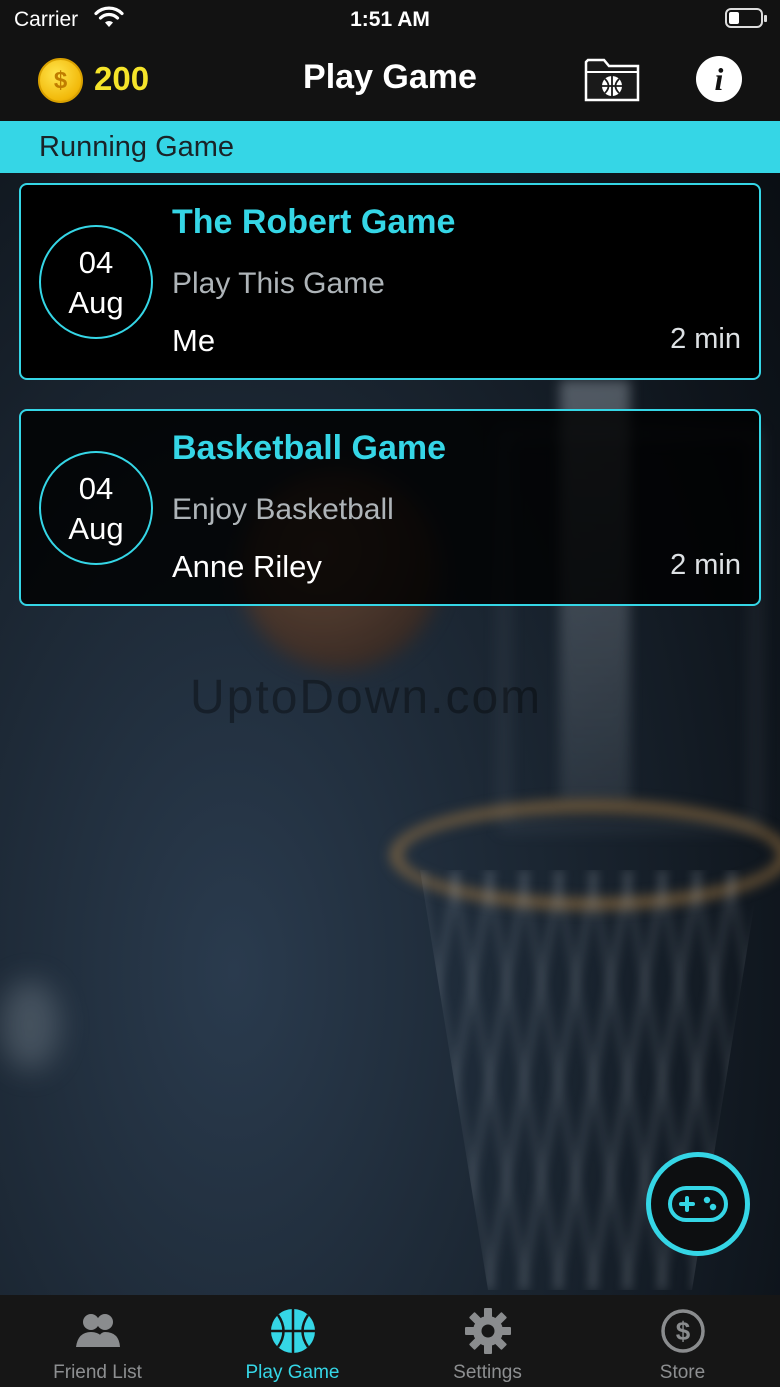 Image resolution: width=780 pixels, height=1387 pixels. I want to click on game-player: Me, so click(194, 340).